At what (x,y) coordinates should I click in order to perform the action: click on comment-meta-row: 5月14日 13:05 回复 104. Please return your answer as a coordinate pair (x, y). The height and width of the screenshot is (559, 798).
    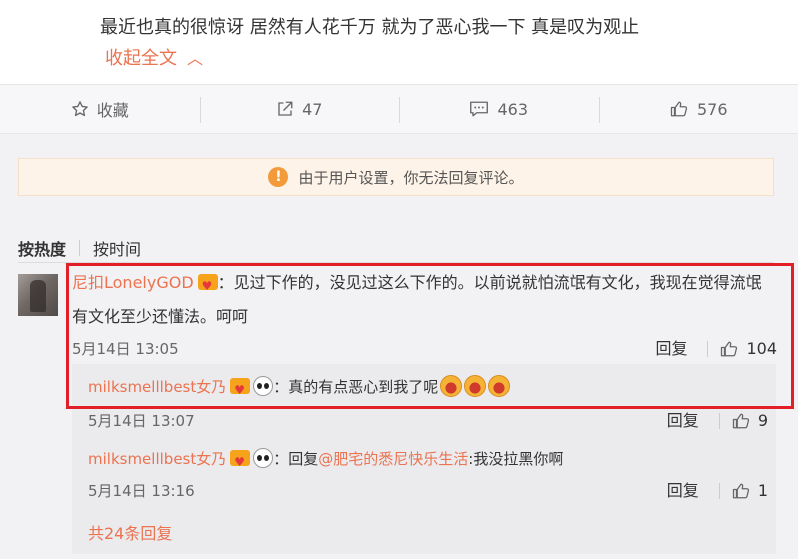
    Looking at the image, I should click on (424, 351).